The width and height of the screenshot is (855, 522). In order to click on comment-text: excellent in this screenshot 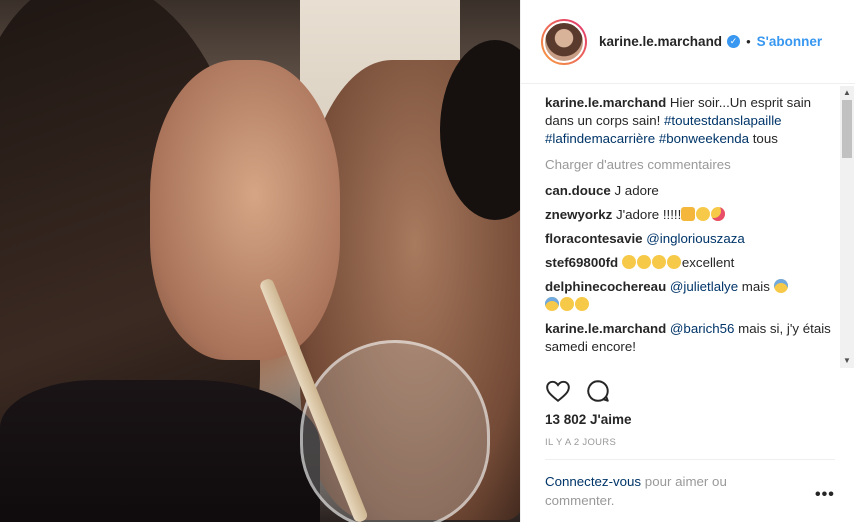, I will do `click(708, 262)`.